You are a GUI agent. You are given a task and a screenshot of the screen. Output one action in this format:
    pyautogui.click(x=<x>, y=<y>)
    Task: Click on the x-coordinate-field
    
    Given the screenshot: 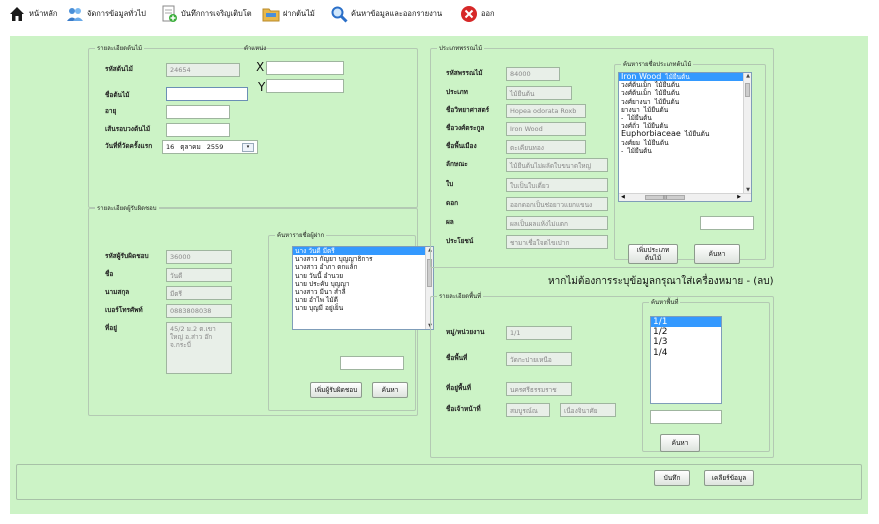 What is the action you would take?
    pyautogui.click(x=305, y=68)
    